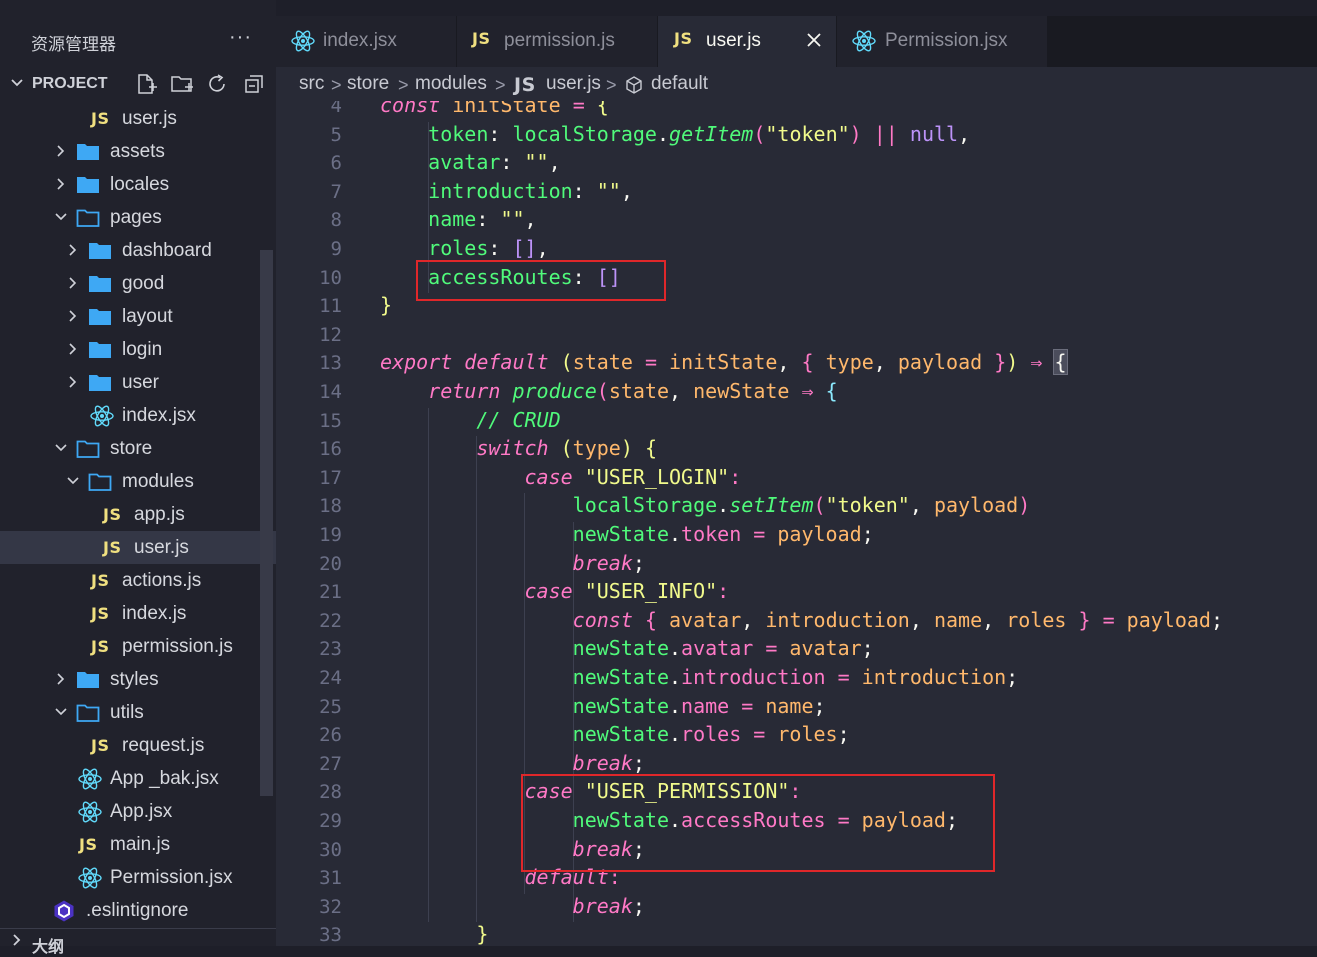 The height and width of the screenshot is (957, 1317). What do you see at coordinates (627, 534) in the screenshot?
I see `code-line: newState.token = payload;` at bounding box center [627, 534].